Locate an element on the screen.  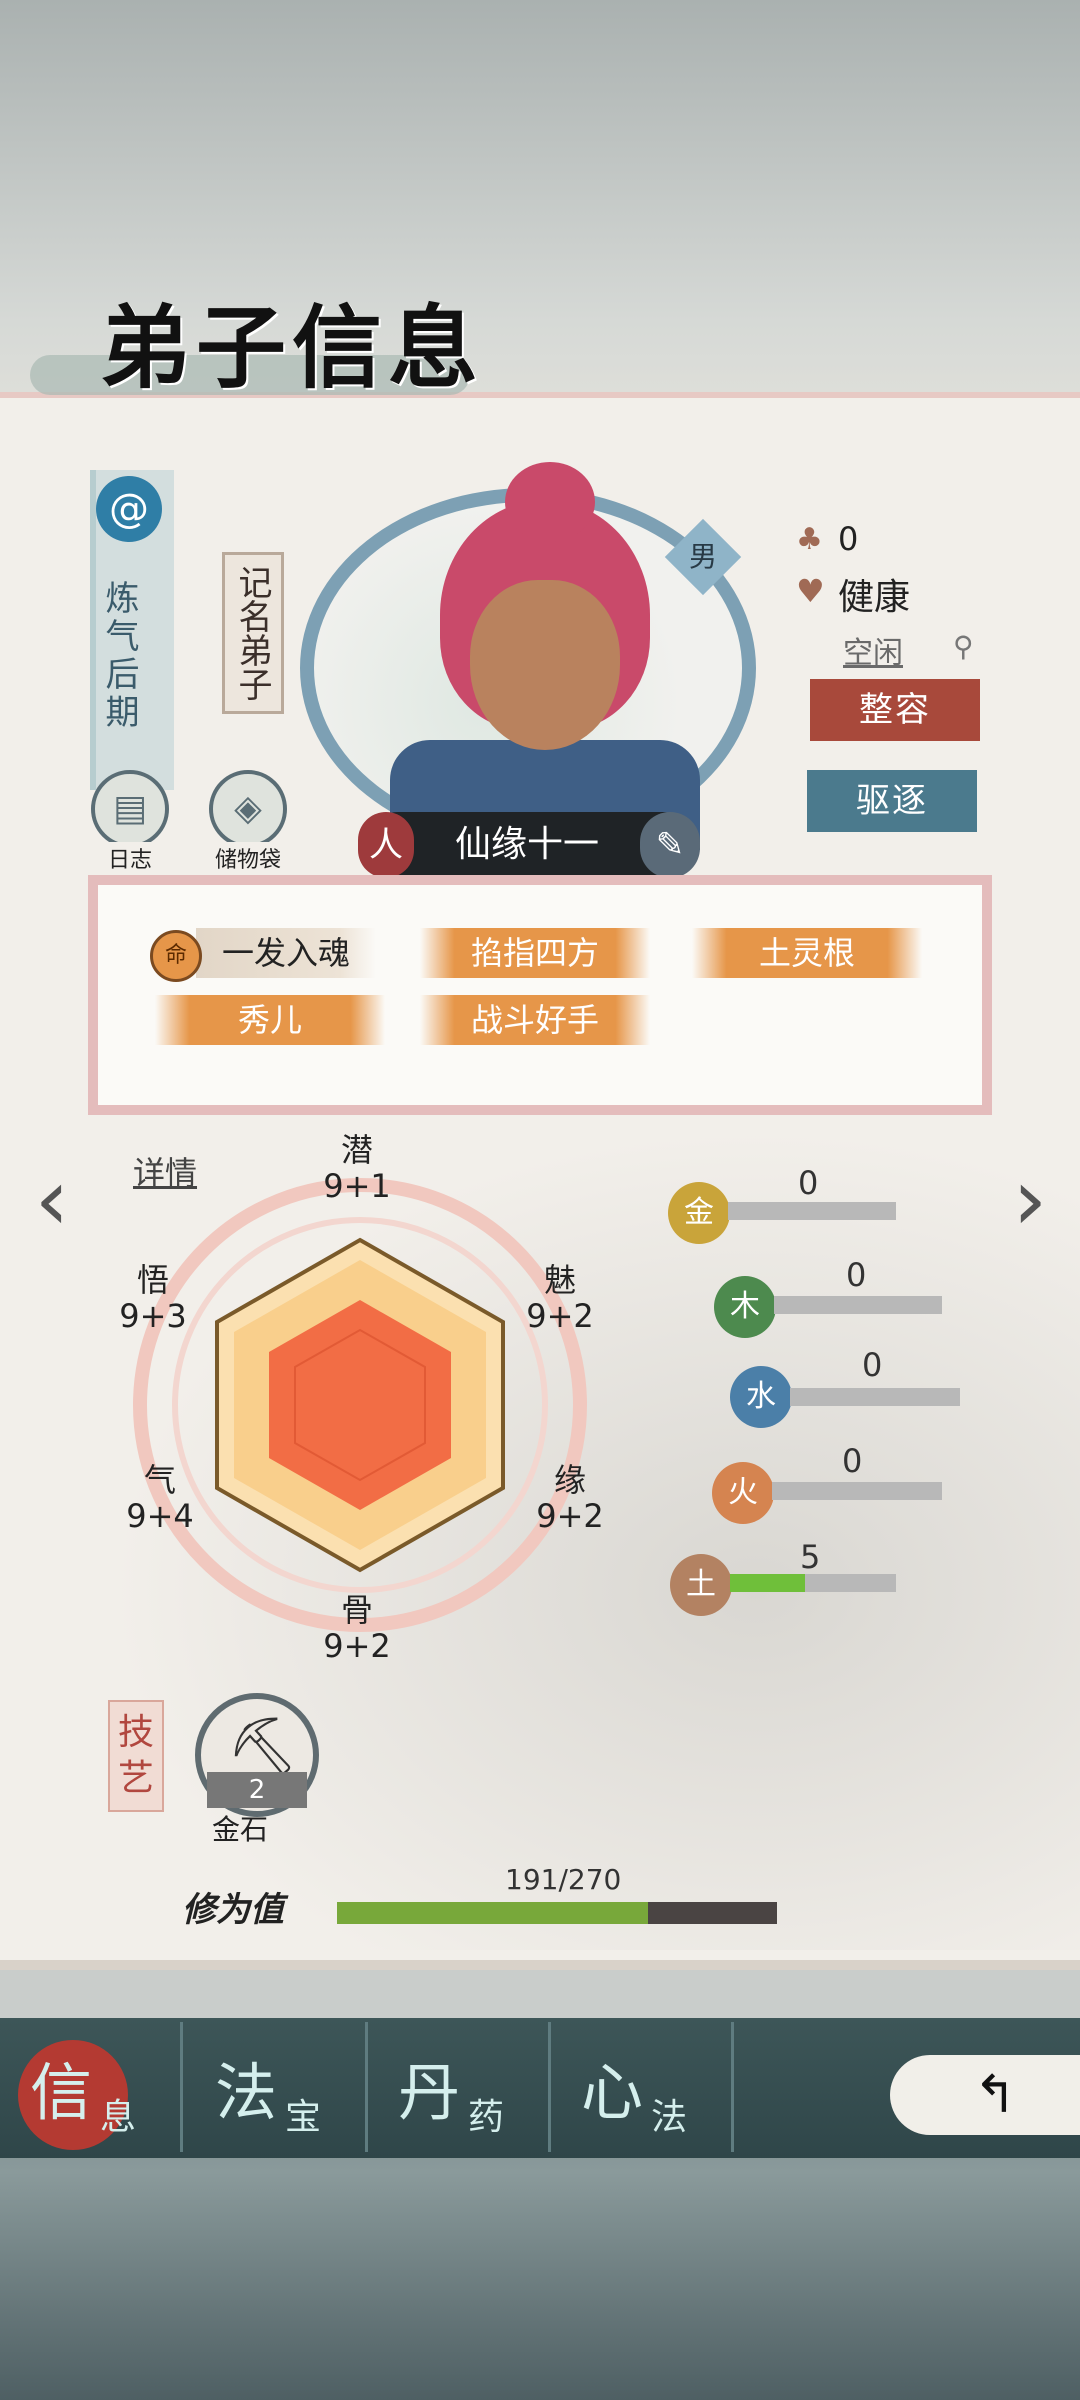
stat-qi: 气 9+4 is located at coordinates (160, 1498).